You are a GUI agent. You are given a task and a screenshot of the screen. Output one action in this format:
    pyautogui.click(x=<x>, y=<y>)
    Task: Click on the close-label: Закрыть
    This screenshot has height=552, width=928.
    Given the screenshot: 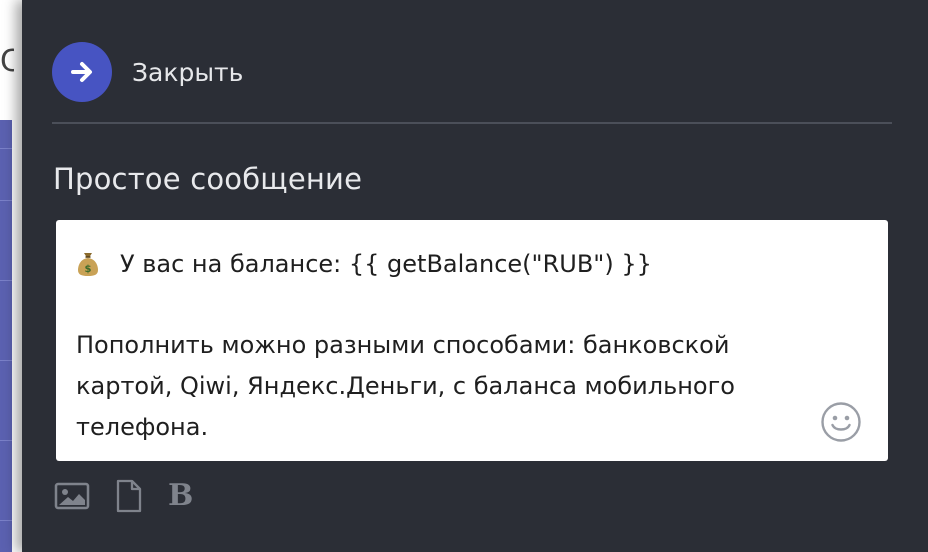 What is the action you would take?
    pyautogui.click(x=187, y=72)
    